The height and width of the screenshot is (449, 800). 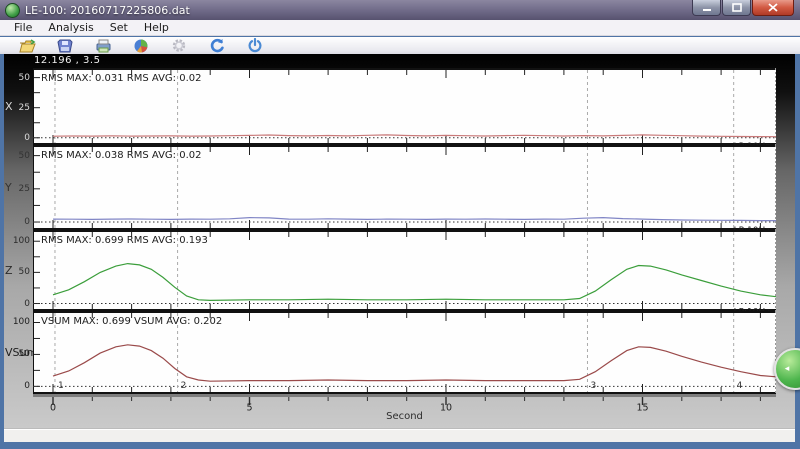 I want to click on title-bar: LE-100: 20160717225806.dat, so click(x=400, y=10).